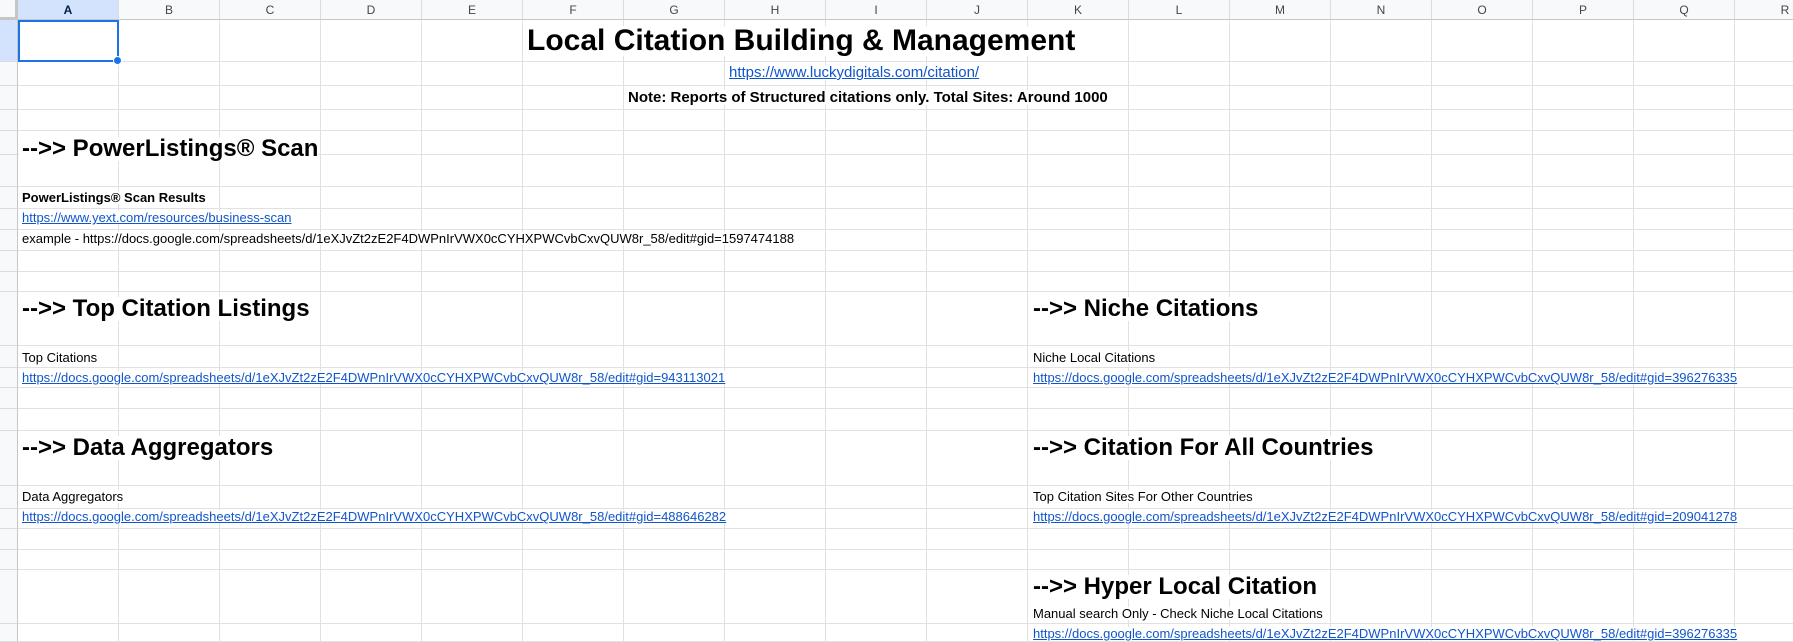 The width and height of the screenshot is (1793, 642). What do you see at coordinates (9, 10) in the screenshot?
I see `select-all-corner` at bounding box center [9, 10].